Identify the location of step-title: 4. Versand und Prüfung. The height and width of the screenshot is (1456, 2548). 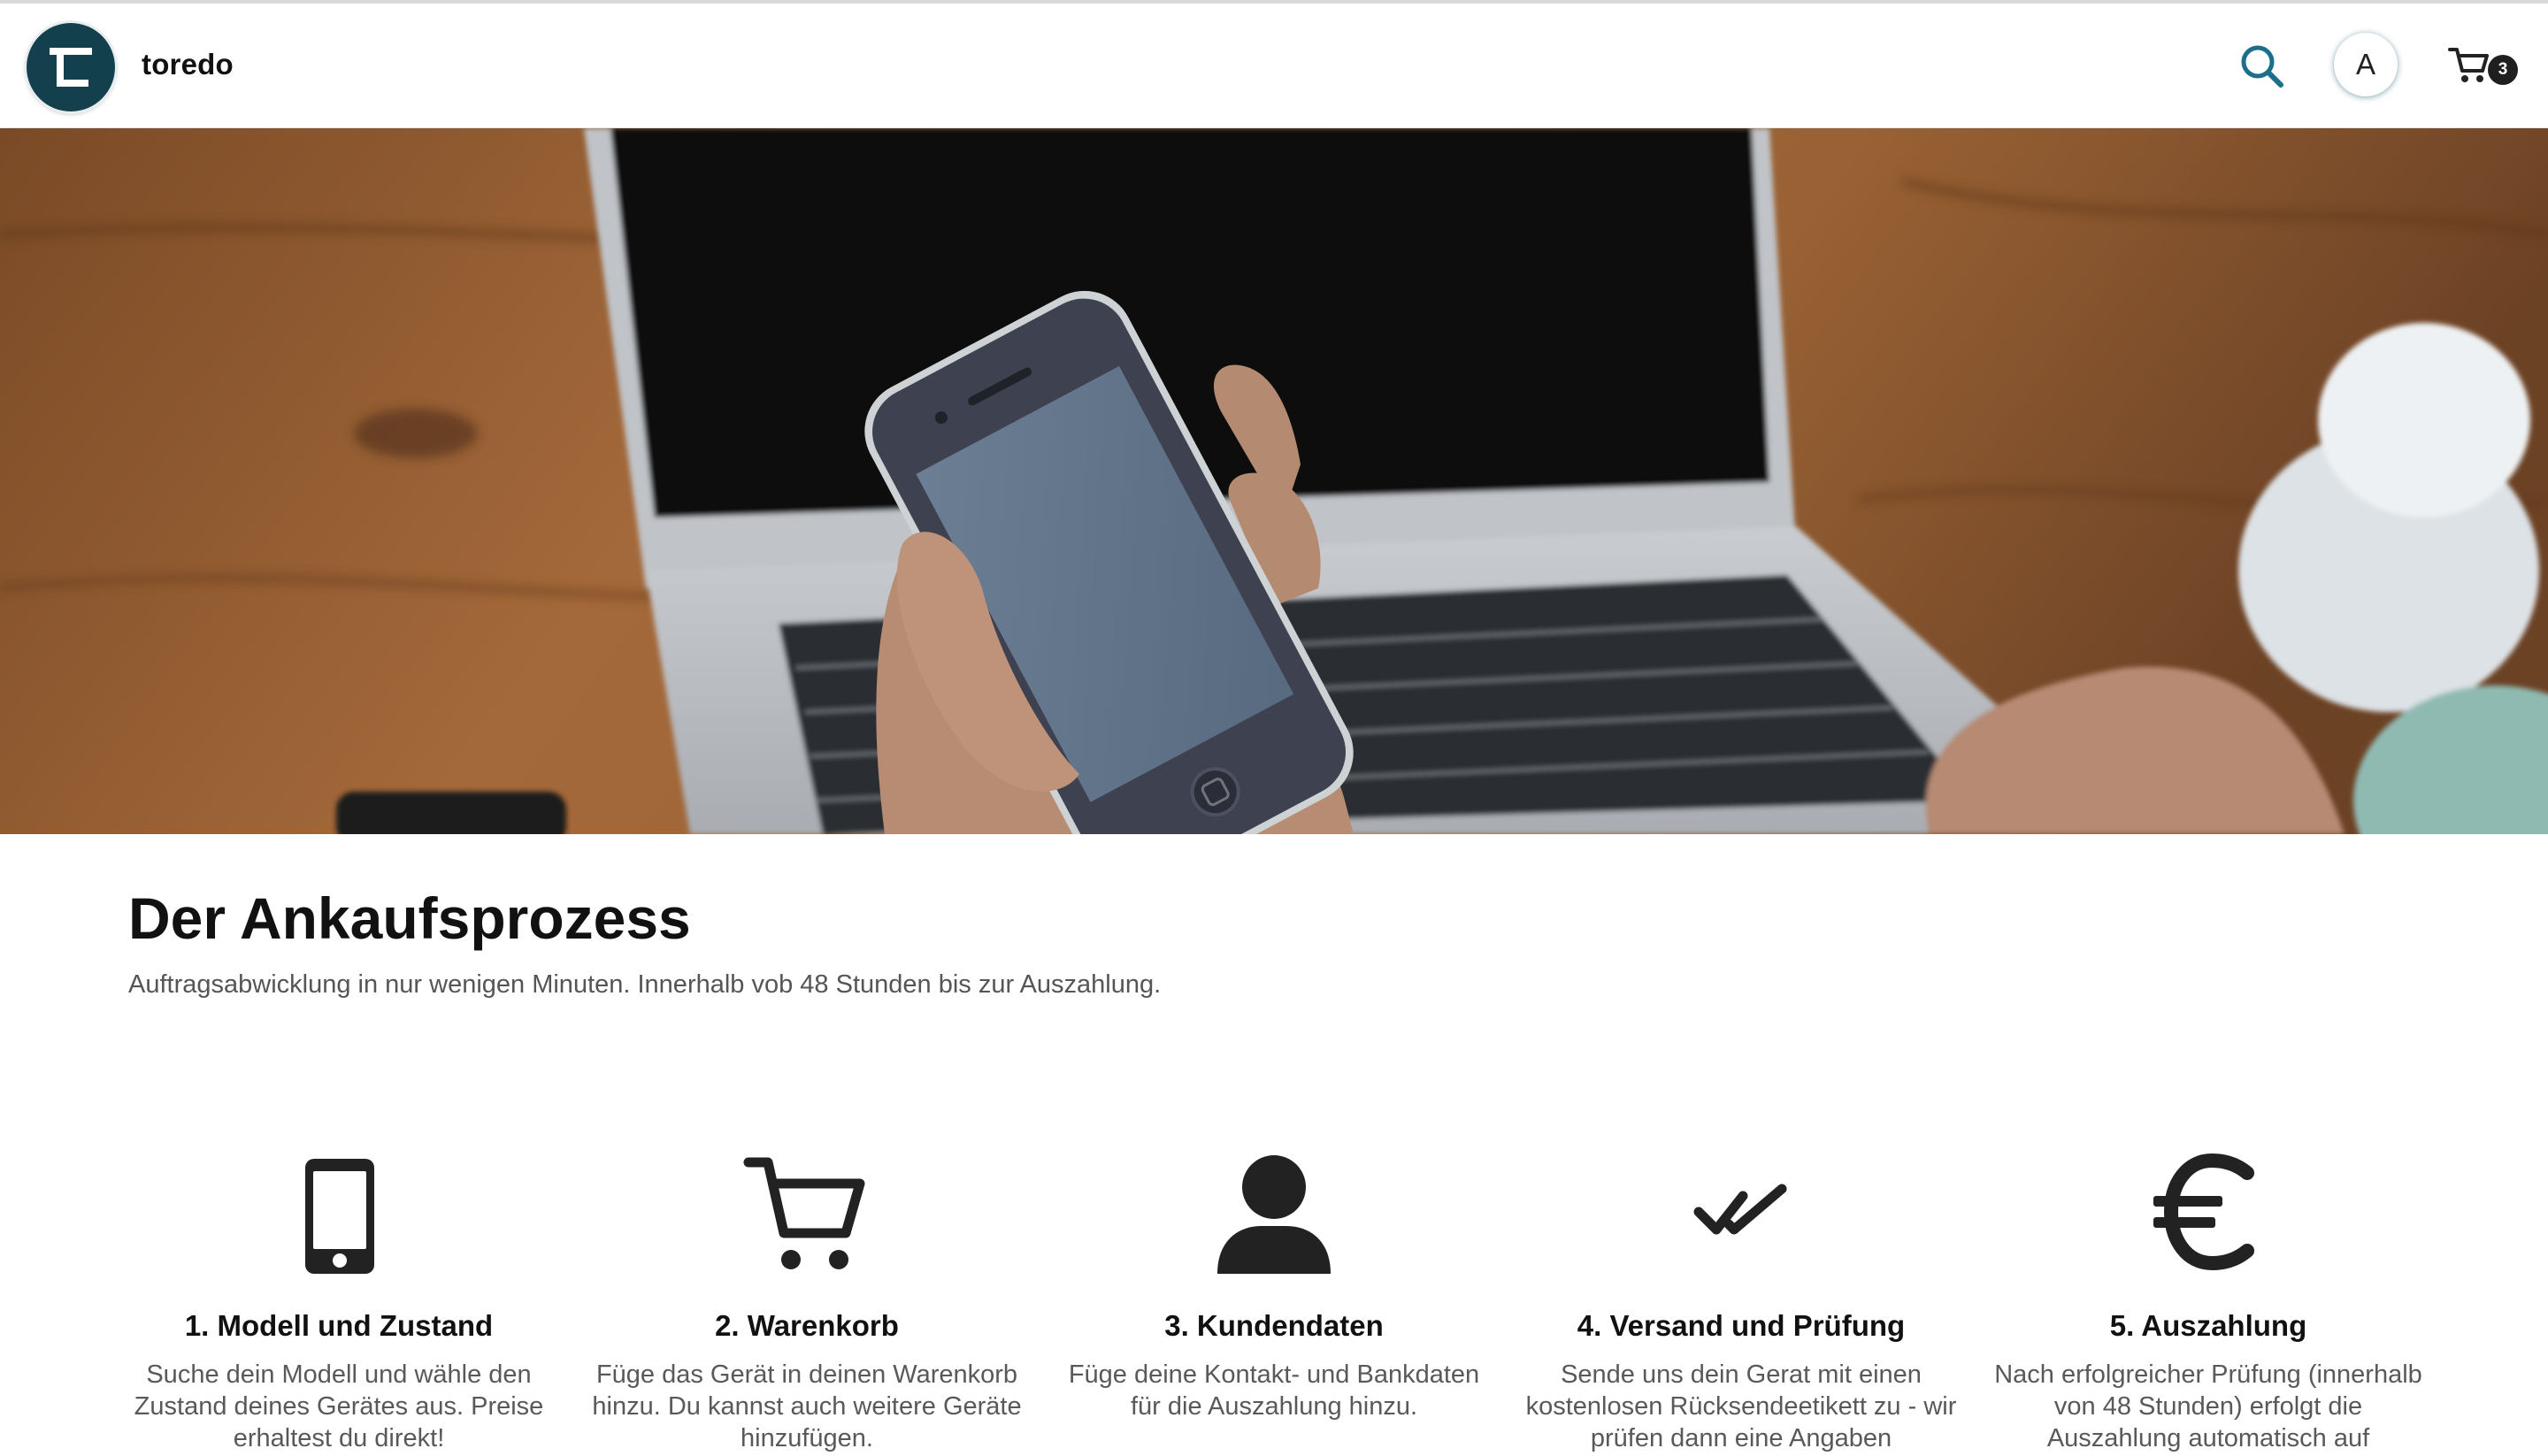
(1742, 1325).